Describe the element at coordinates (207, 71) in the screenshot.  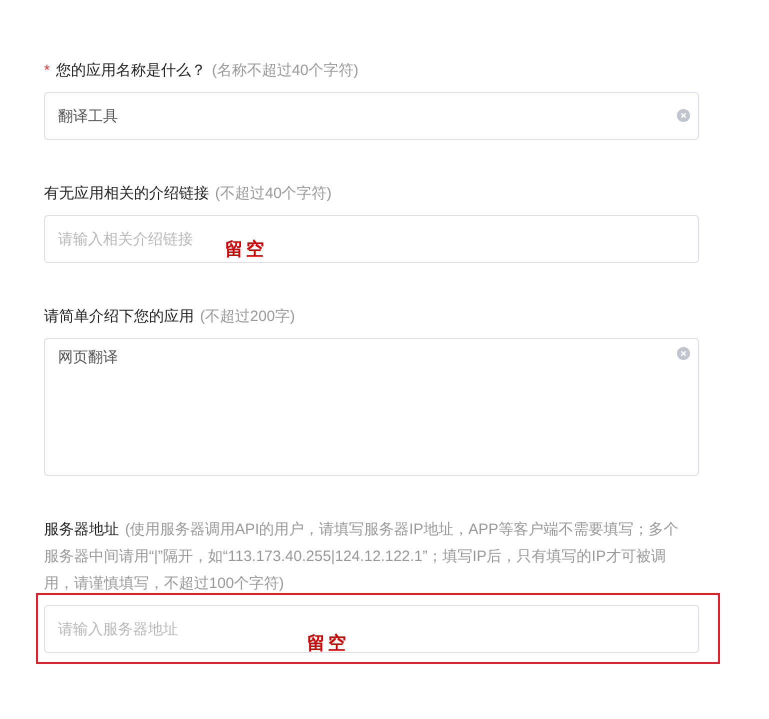
I see `field-label: 您的应用名称是什么？ (名称不超过40个字符)` at that location.